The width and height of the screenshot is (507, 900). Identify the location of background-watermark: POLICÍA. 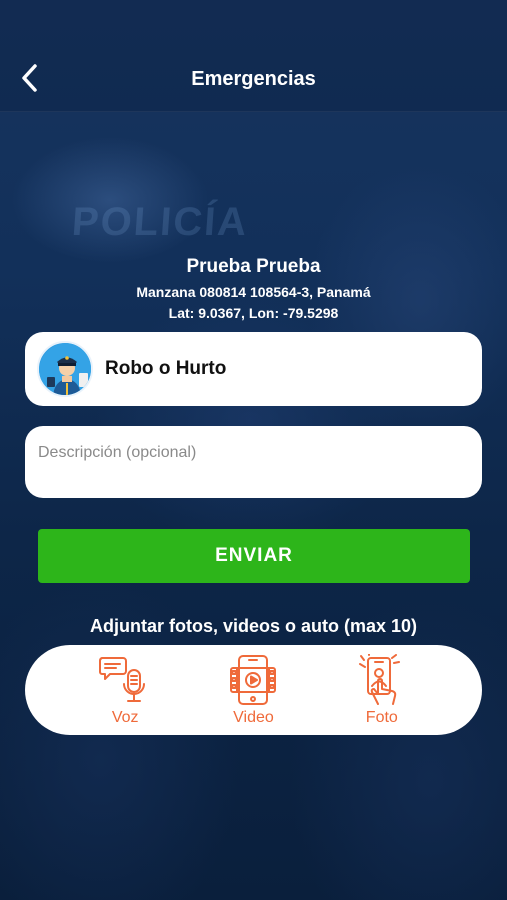
(160, 222).